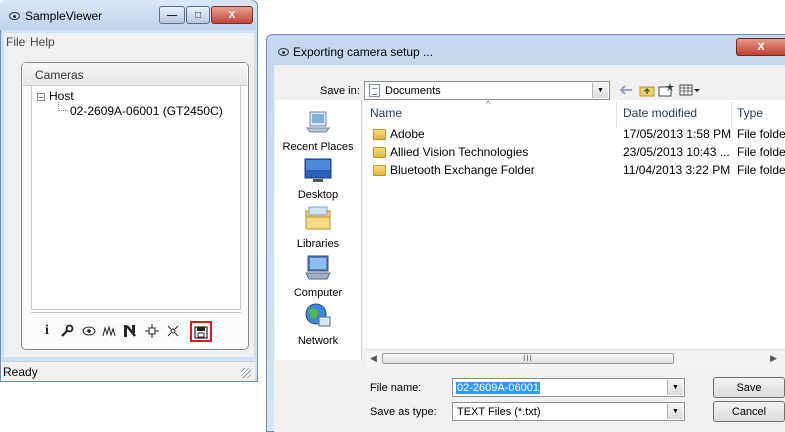 This screenshot has height=432, width=785. What do you see at coordinates (666, 90) in the screenshot?
I see `new-folder-icon` at bounding box center [666, 90].